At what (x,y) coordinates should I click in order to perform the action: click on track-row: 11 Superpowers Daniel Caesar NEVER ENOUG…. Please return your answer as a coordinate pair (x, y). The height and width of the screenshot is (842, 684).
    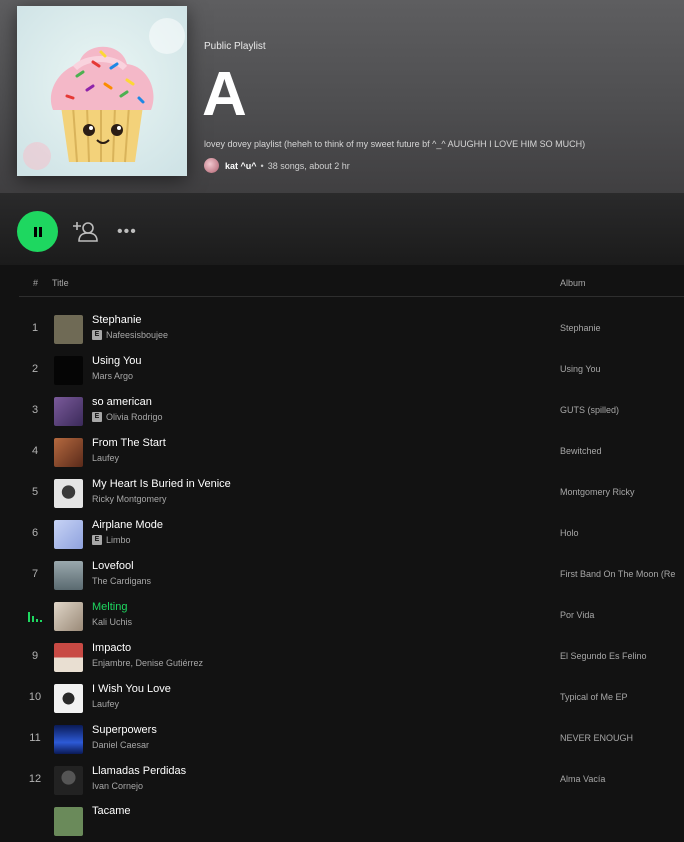
    Looking at the image, I should click on (342, 739).